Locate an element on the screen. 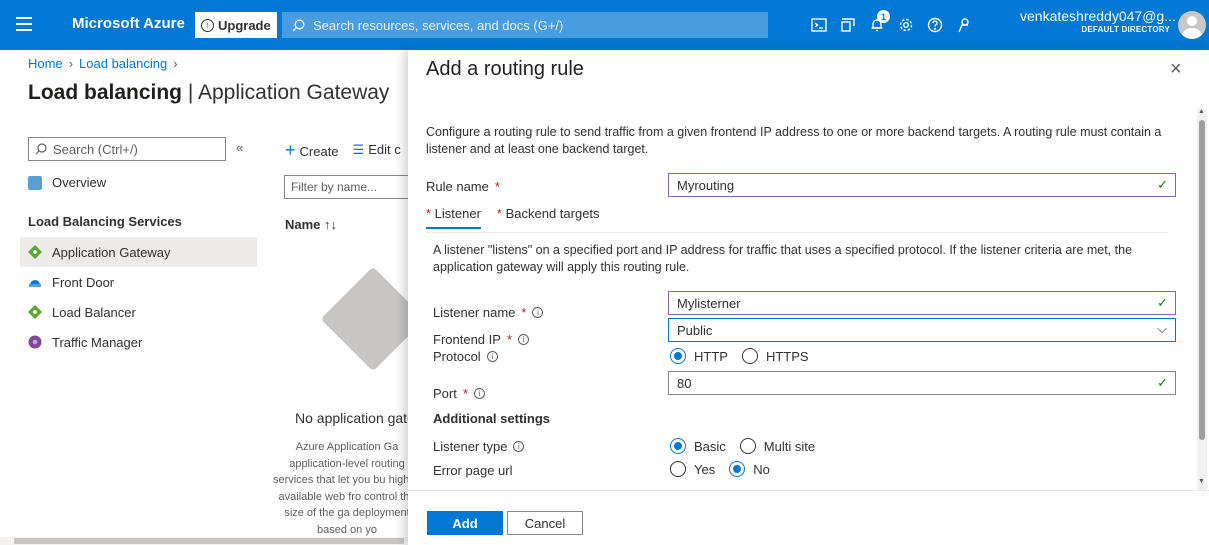 The image size is (1209, 545). create-button: + Create is located at coordinates (312, 150).